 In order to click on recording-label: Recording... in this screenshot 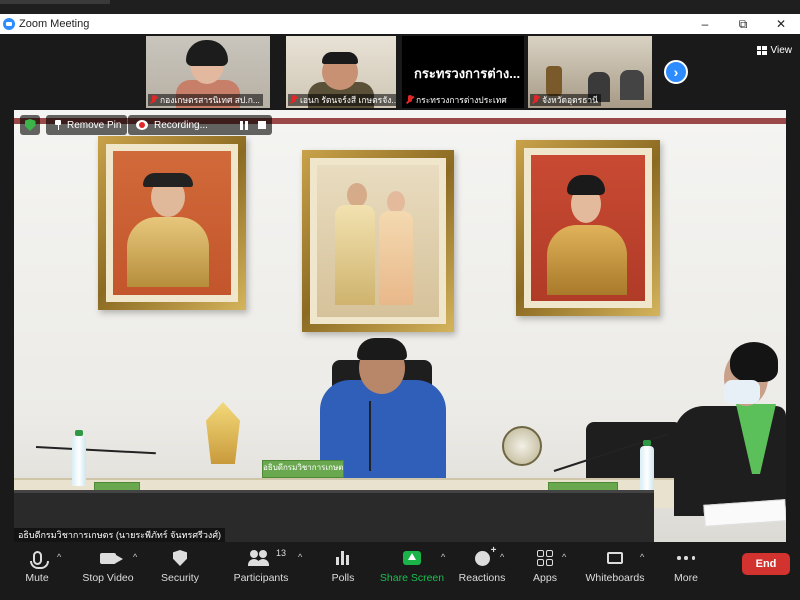, I will do `click(181, 125)`.